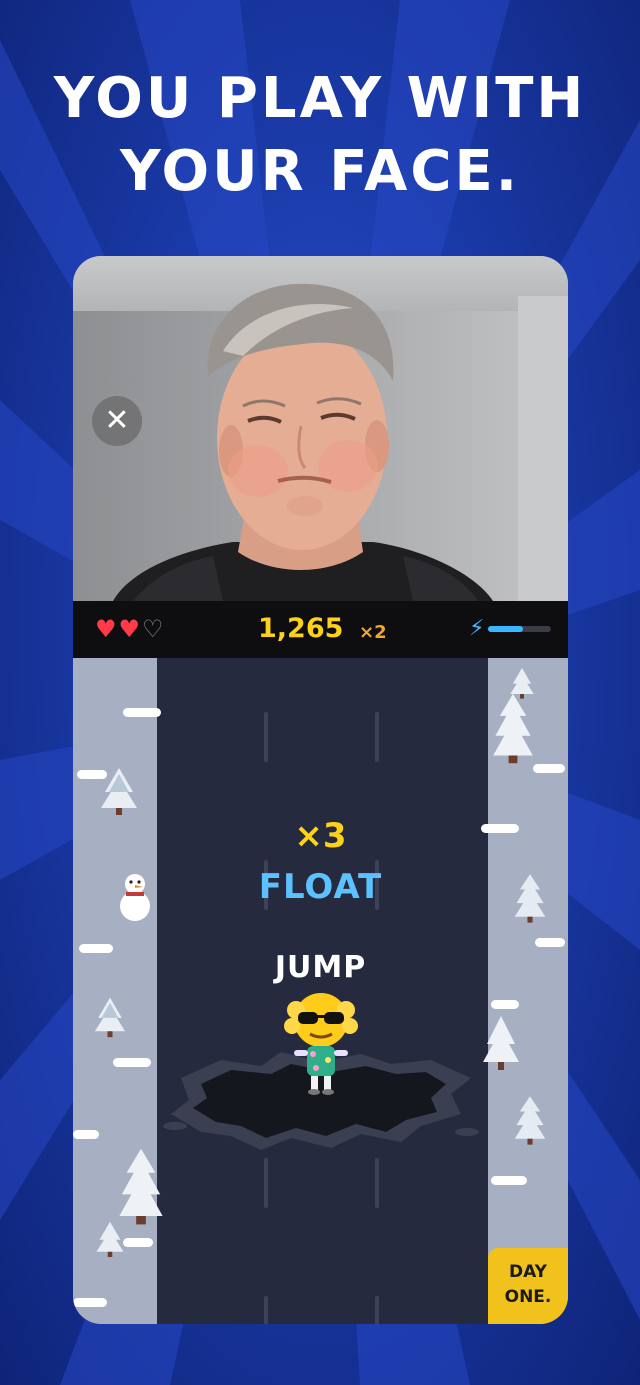  Describe the element at coordinates (321, 1044) in the screenshot. I see `player-emoji-icon` at that location.